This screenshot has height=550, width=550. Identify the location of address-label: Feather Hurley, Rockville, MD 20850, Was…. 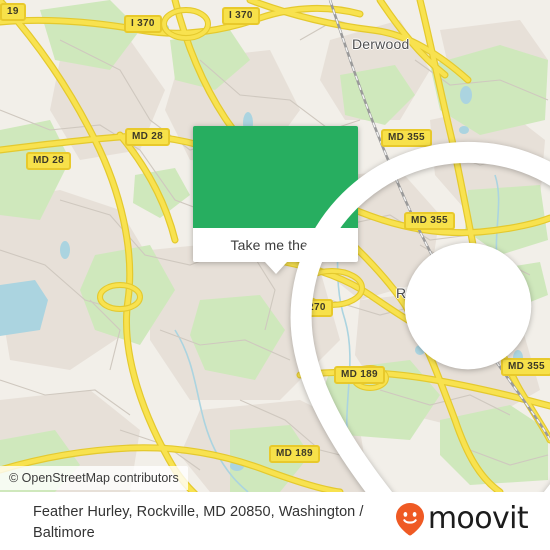
(198, 522).